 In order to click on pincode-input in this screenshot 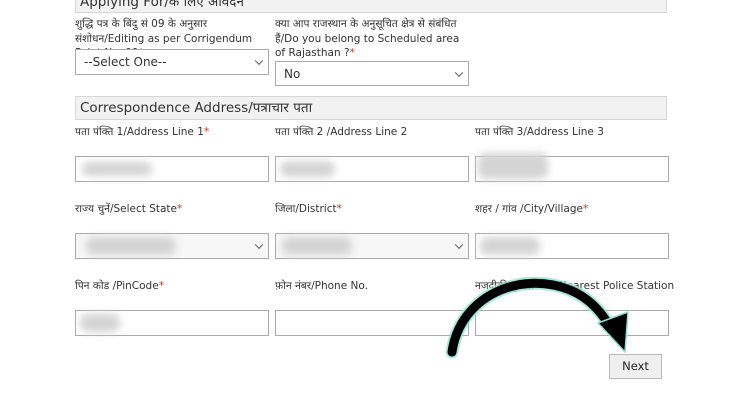, I will do `click(172, 323)`.